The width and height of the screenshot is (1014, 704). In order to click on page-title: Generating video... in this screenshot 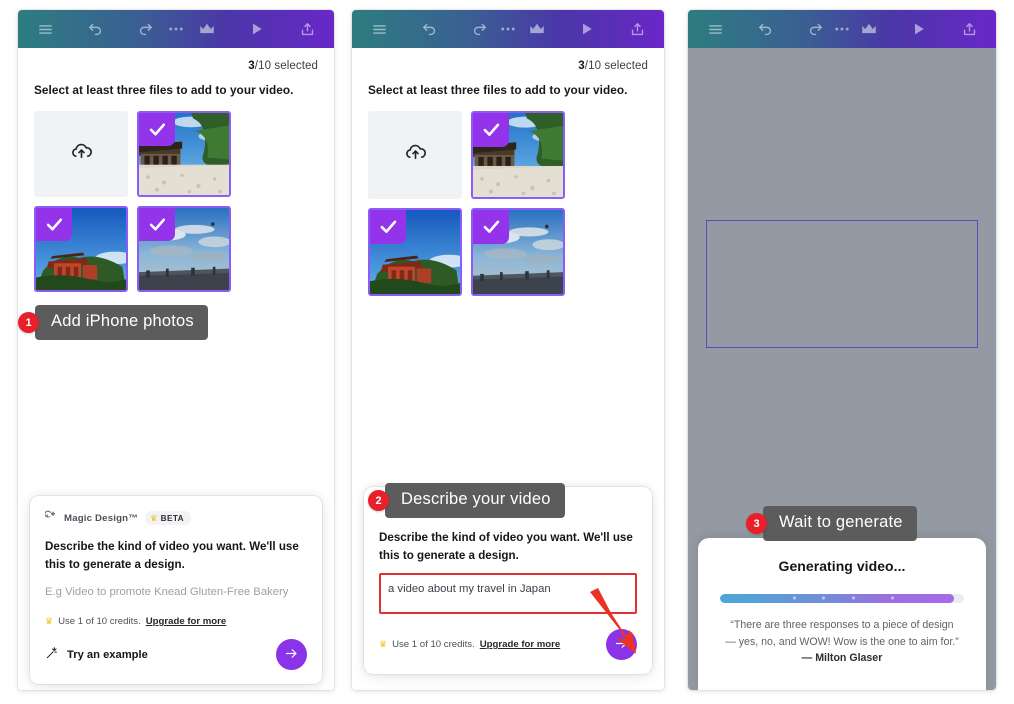, I will do `click(842, 565)`.